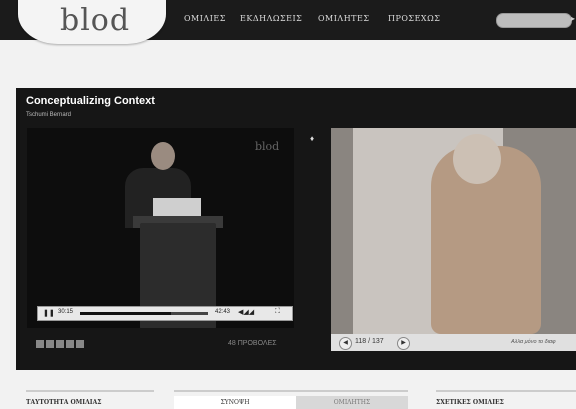 This screenshot has width=576, height=409. Describe the element at coordinates (64, 402) in the screenshot. I see `section-identity: ΤΑΥΤΟΤΗΤΑ ΟΜΙΛΙΑΣ` at that location.